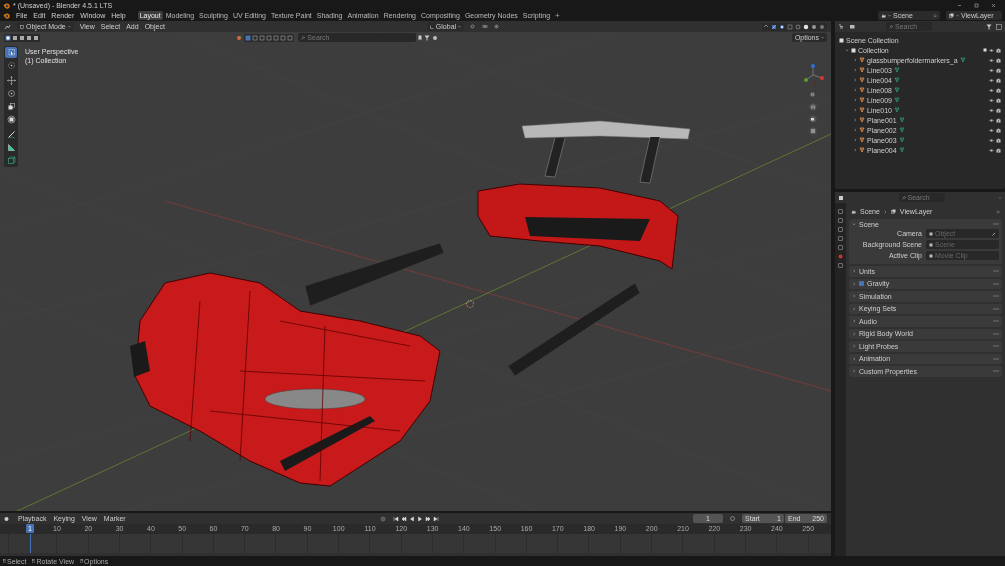 The width and height of the screenshot is (1005, 566). Describe the element at coordinates (557, 15) in the screenshot. I see `add-workspace-button: +` at that location.